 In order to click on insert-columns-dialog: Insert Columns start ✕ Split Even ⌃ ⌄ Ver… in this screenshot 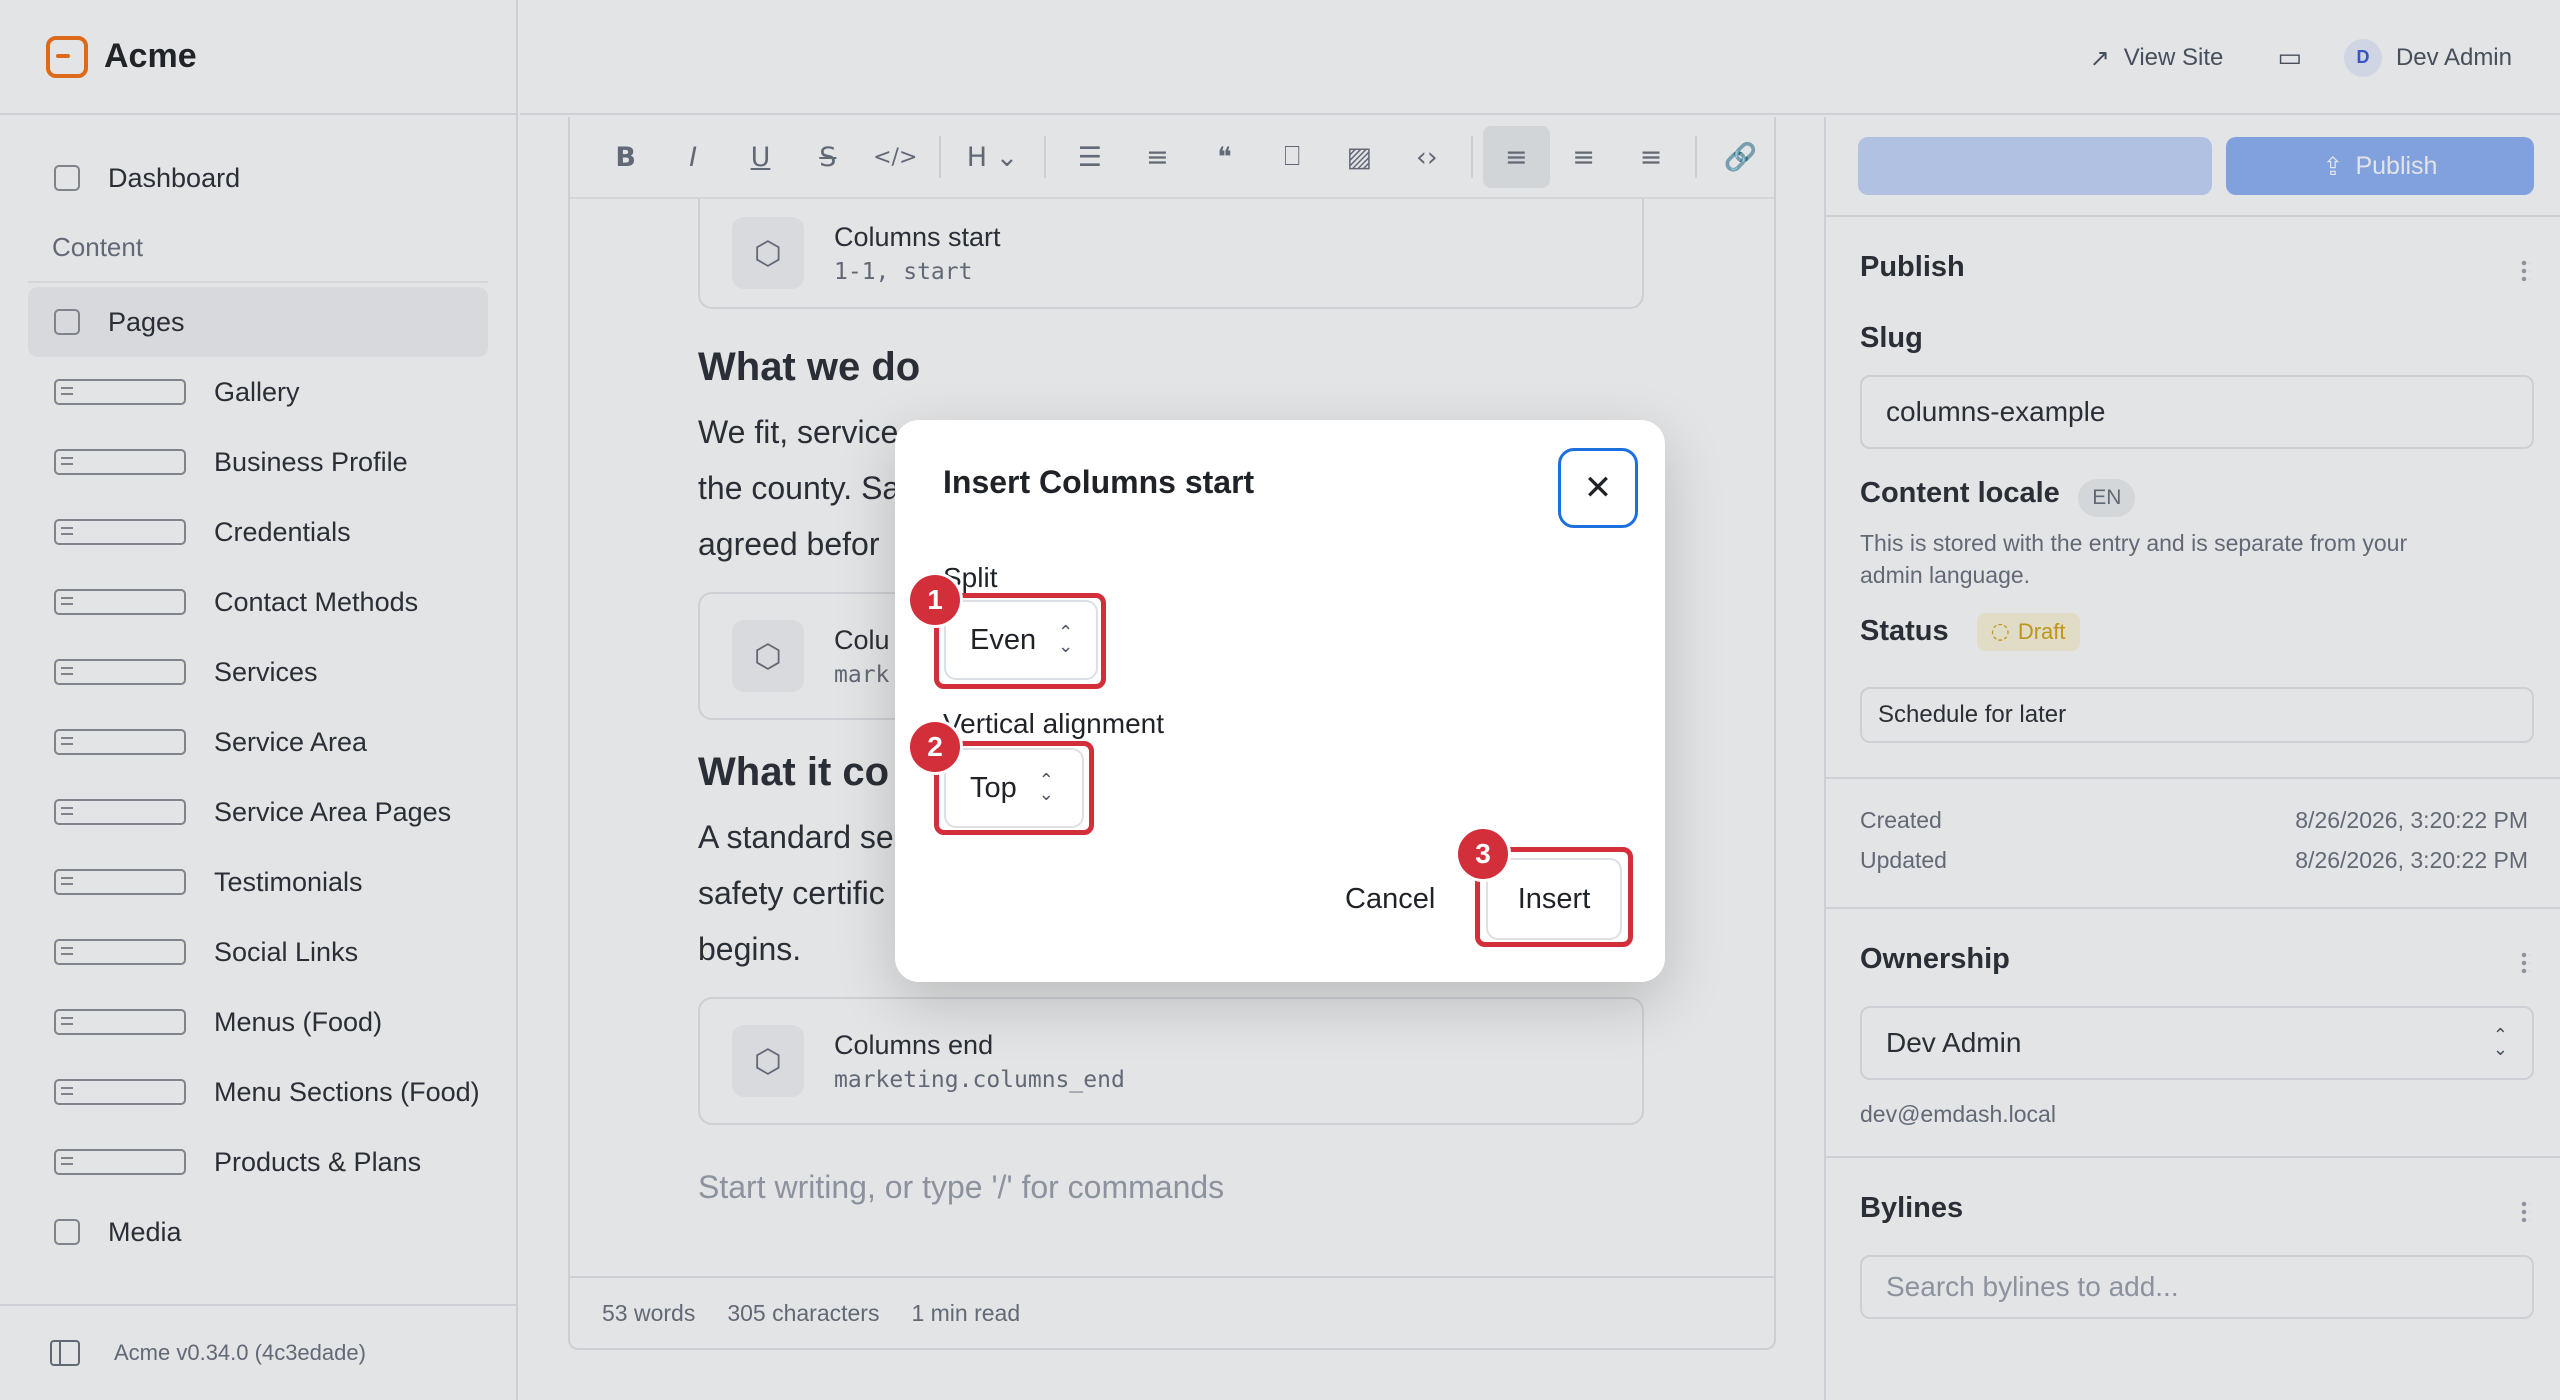, I will do `click(1280, 701)`.